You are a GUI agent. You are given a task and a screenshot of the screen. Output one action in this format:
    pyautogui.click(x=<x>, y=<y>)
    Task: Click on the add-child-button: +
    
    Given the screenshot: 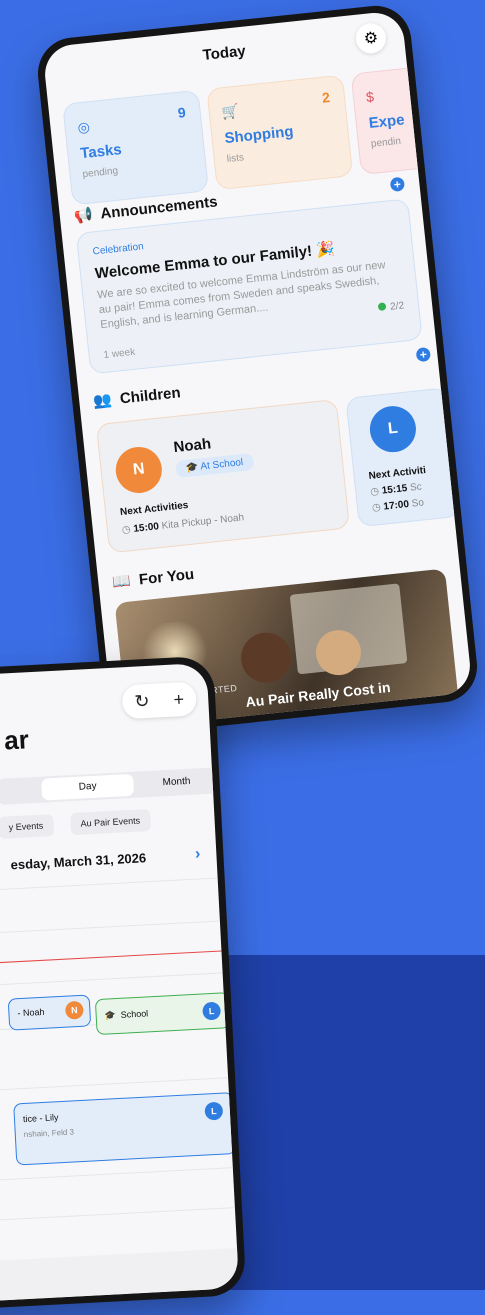 What is the action you would take?
    pyautogui.click(x=423, y=354)
    